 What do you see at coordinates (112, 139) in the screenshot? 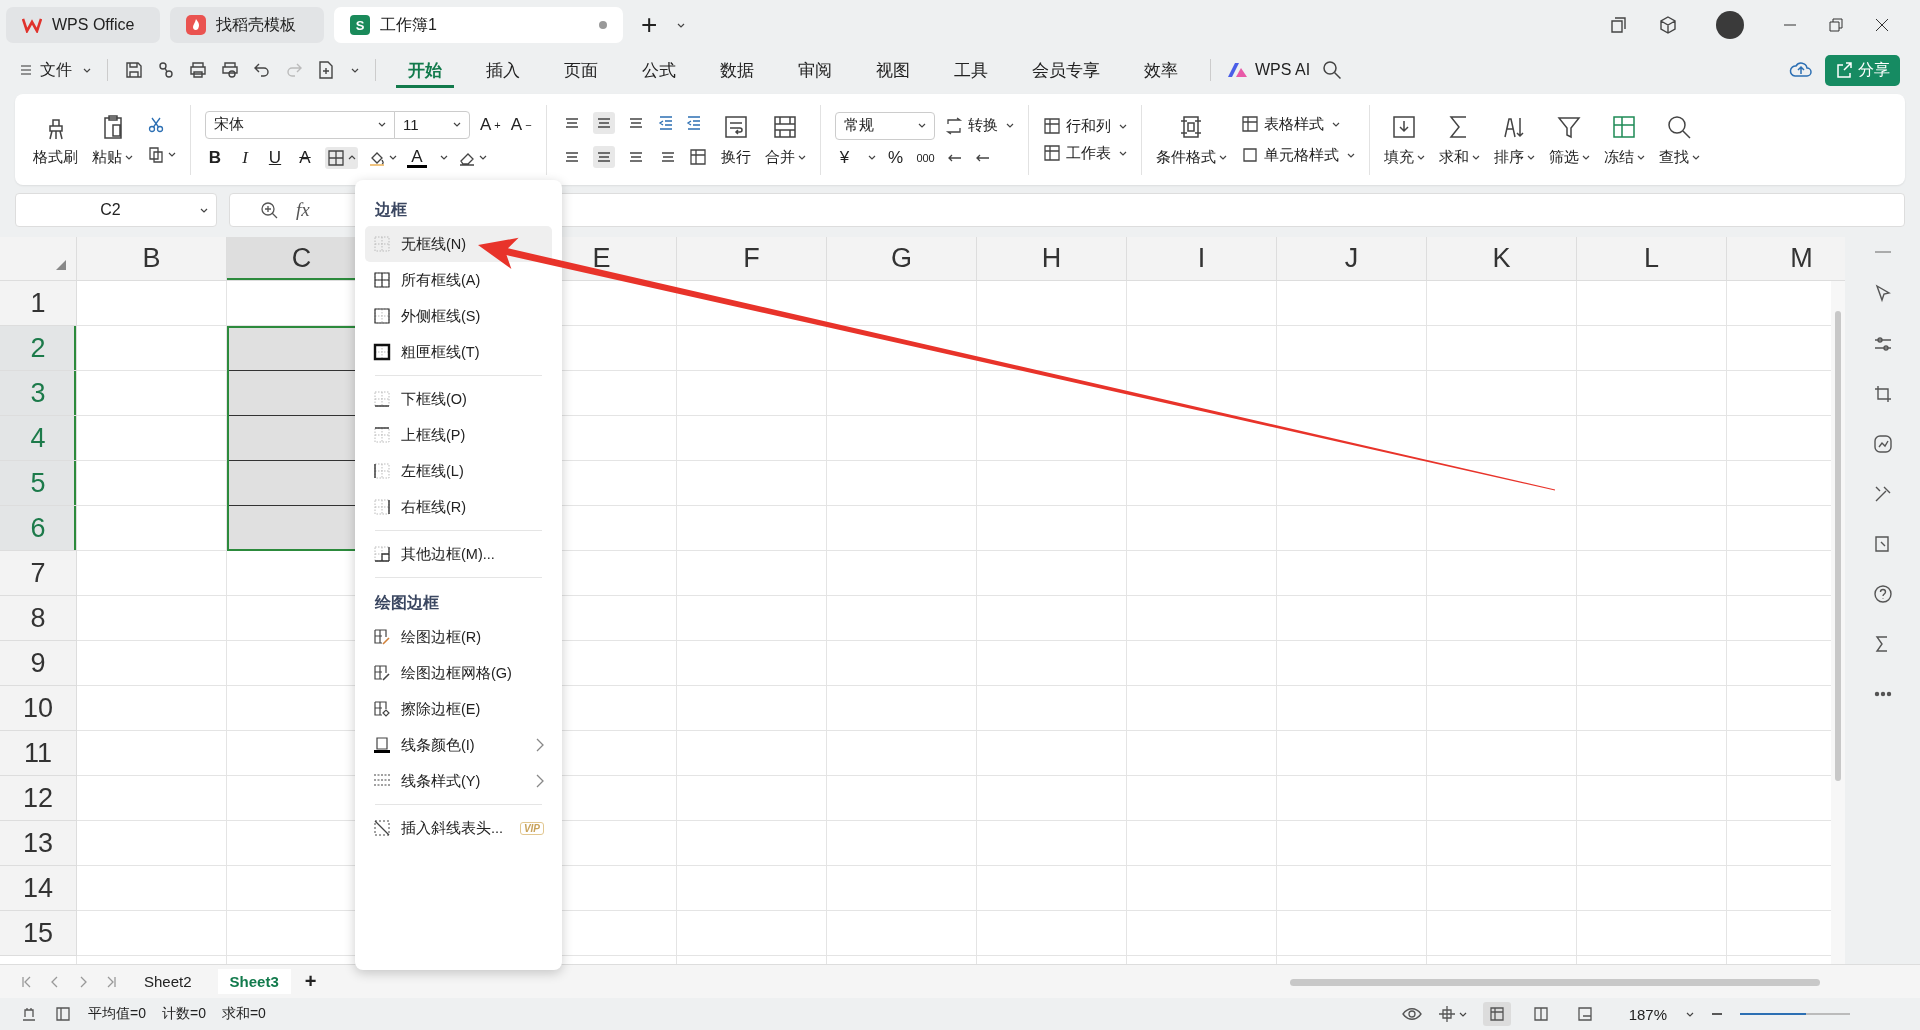
I see `paste-button: 粘贴` at bounding box center [112, 139].